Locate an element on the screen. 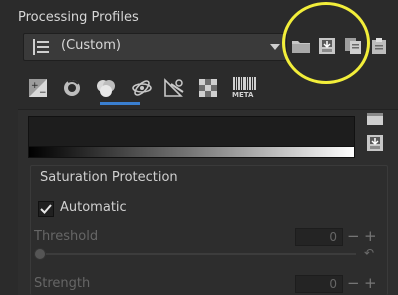  transform-icon is located at coordinates (174, 87).